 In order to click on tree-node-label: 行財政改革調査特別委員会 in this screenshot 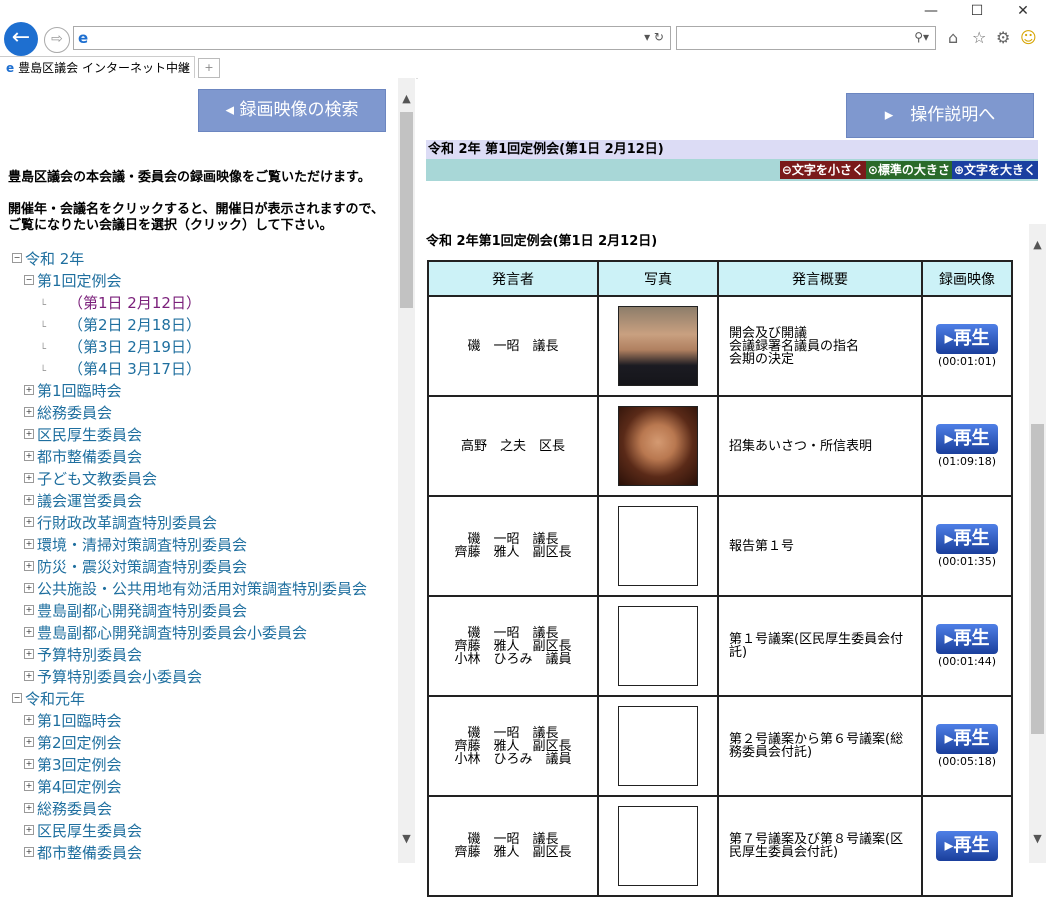, I will do `click(127, 523)`.